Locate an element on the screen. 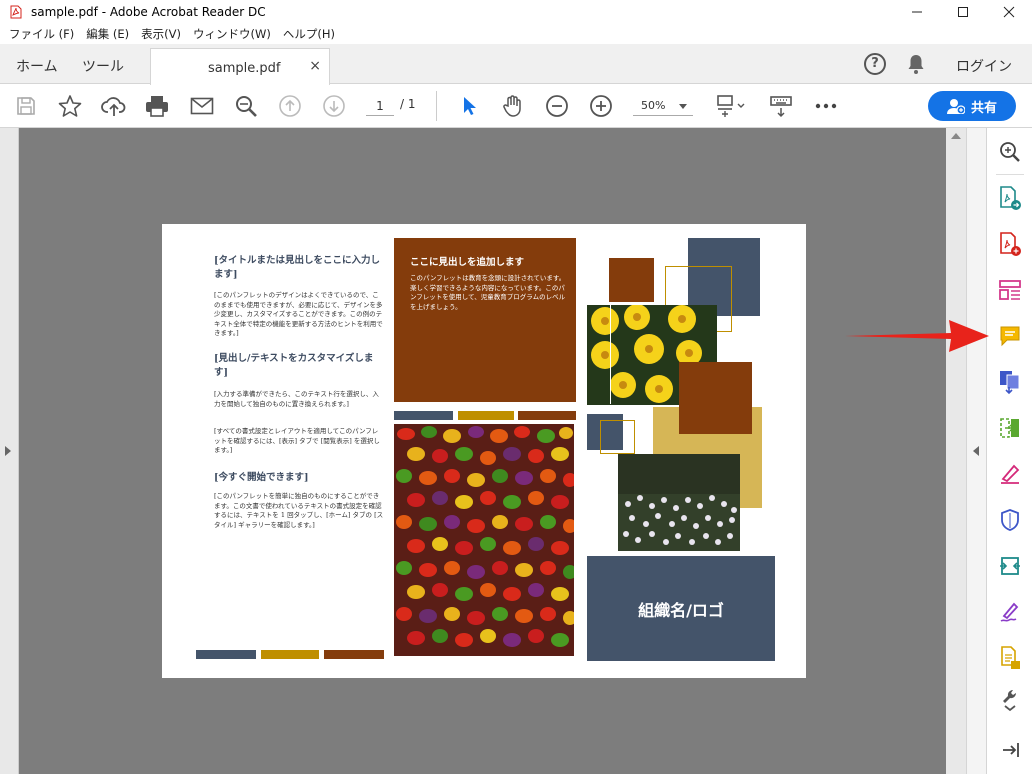  bell-icon is located at coordinates (916, 64).